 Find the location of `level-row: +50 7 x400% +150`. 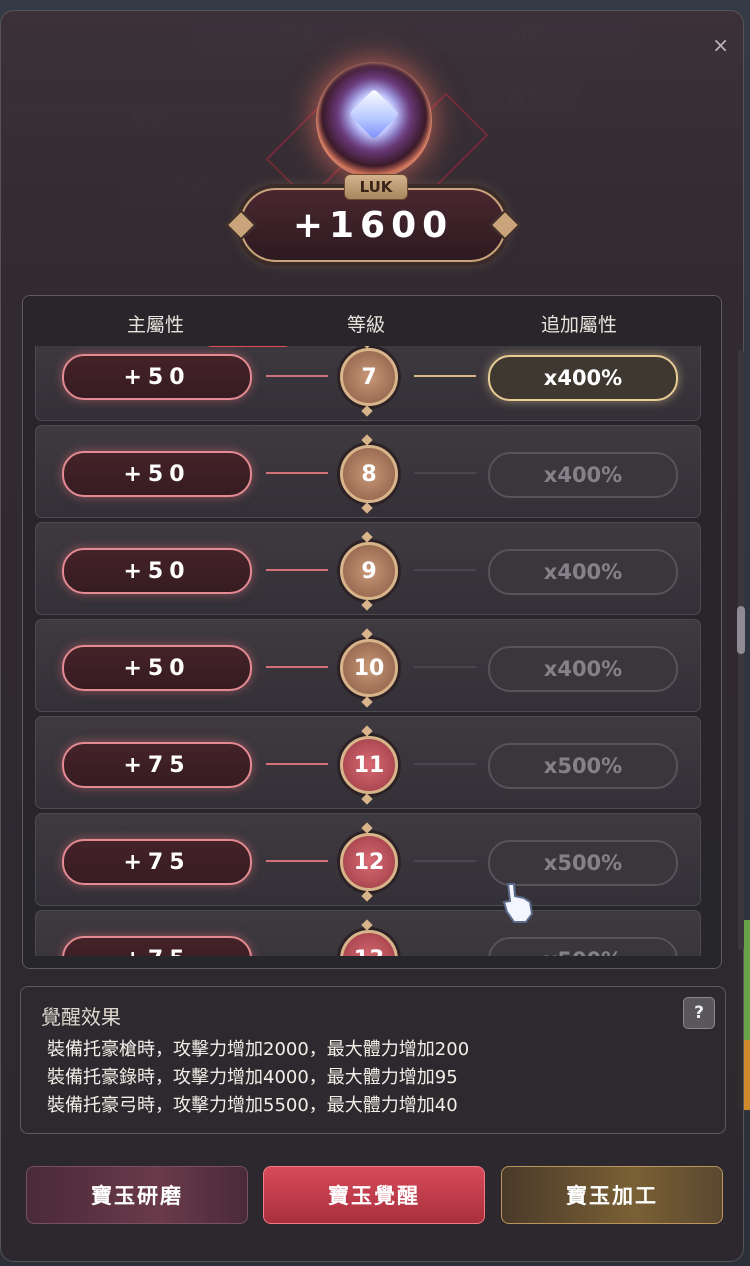

level-row: +50 7 x400% +150 is located at coordinates (368, 383).